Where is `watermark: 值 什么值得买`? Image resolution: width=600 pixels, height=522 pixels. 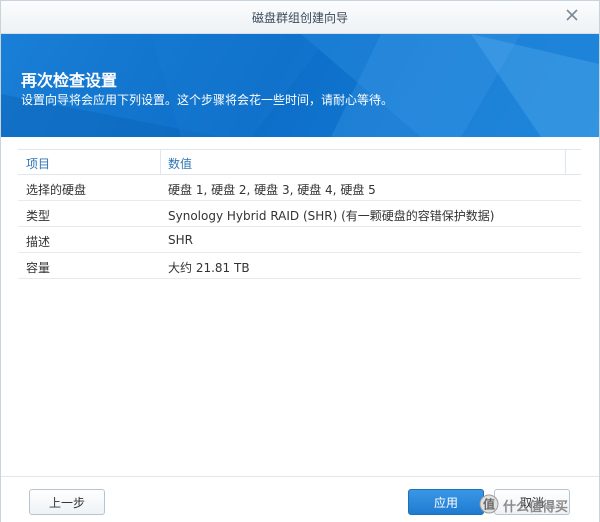
watermark: 值 什么值得买 is located at coordinates (538, 504).